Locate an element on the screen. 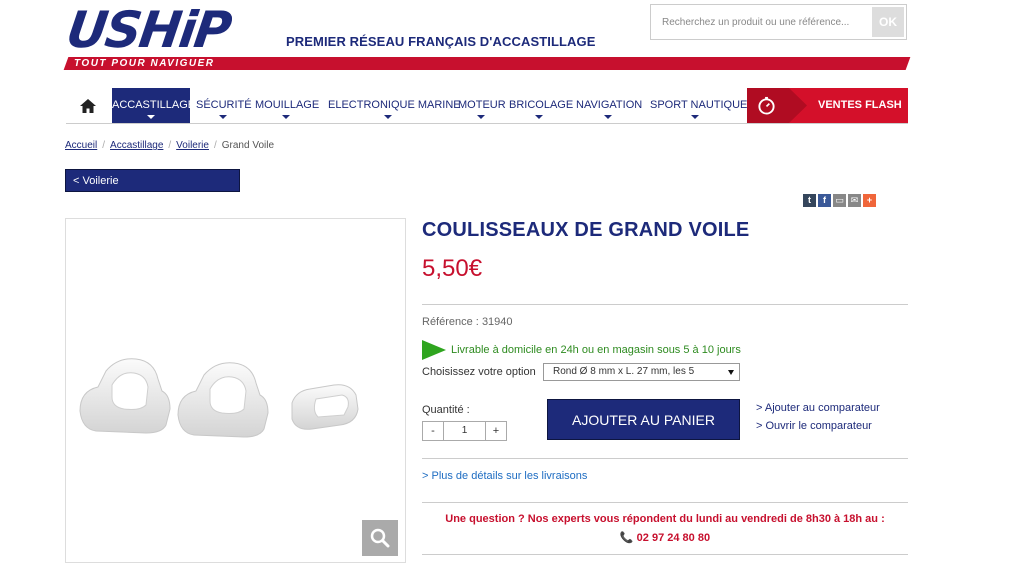 This screenshot has height=583, width=1024. phone-icon: 📞 is located at coordinates (626, 538).